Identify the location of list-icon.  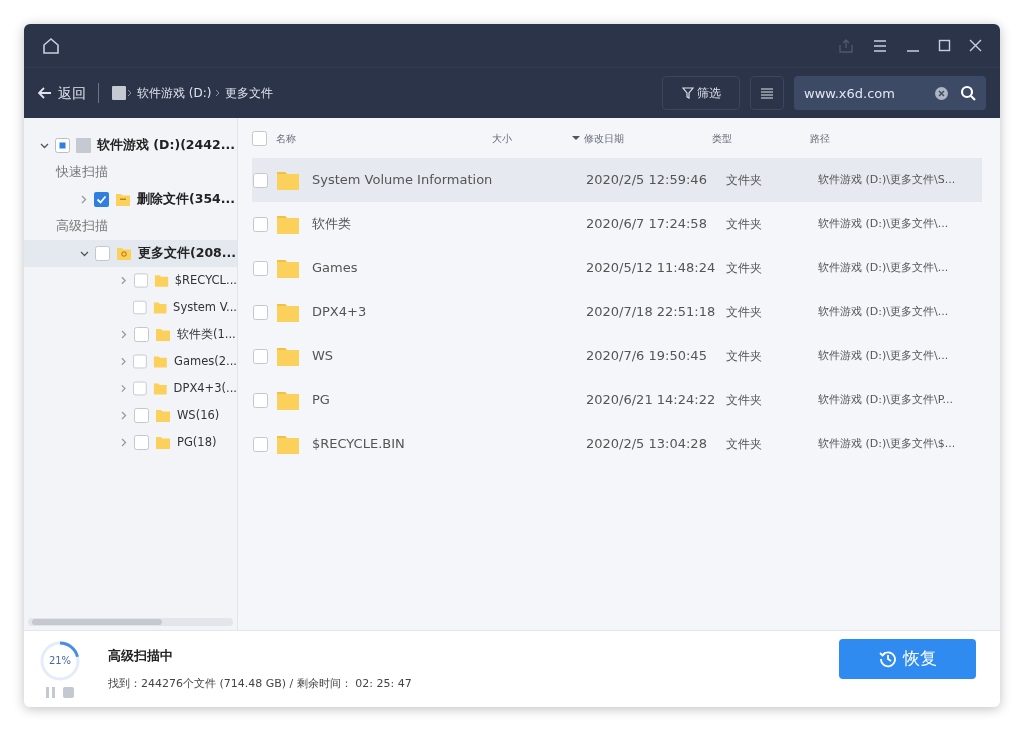
(767, 93).